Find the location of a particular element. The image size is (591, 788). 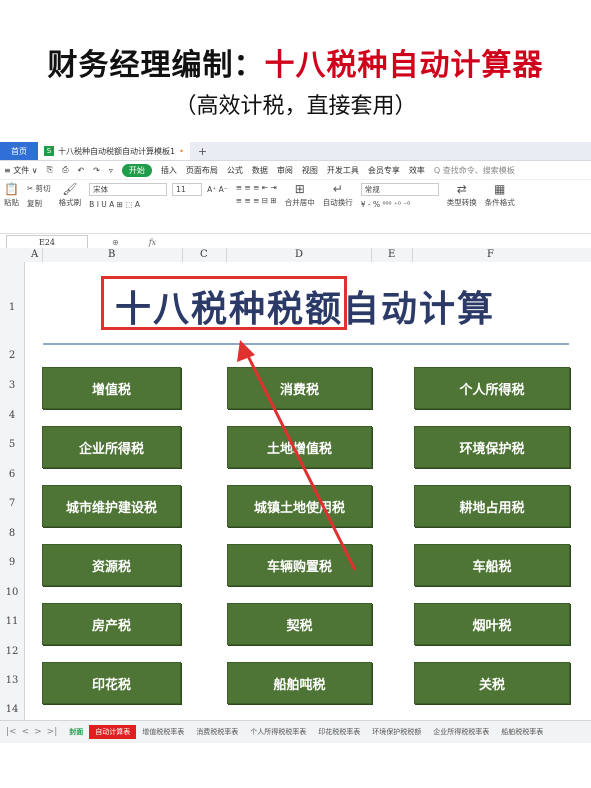

paste-label: 粘贴 is located at coordinates (11, 202).